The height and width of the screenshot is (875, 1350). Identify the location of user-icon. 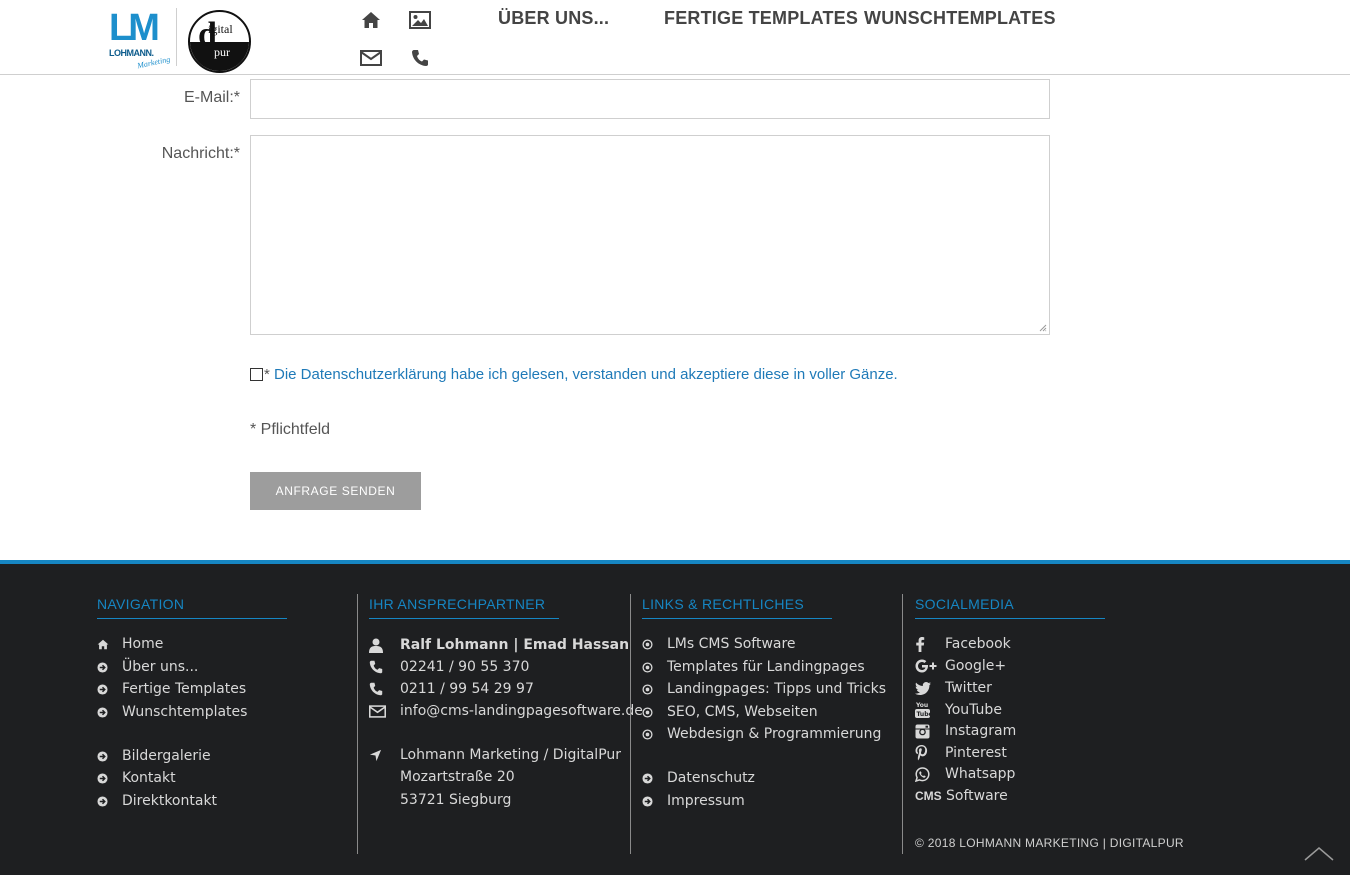
(384, 645).